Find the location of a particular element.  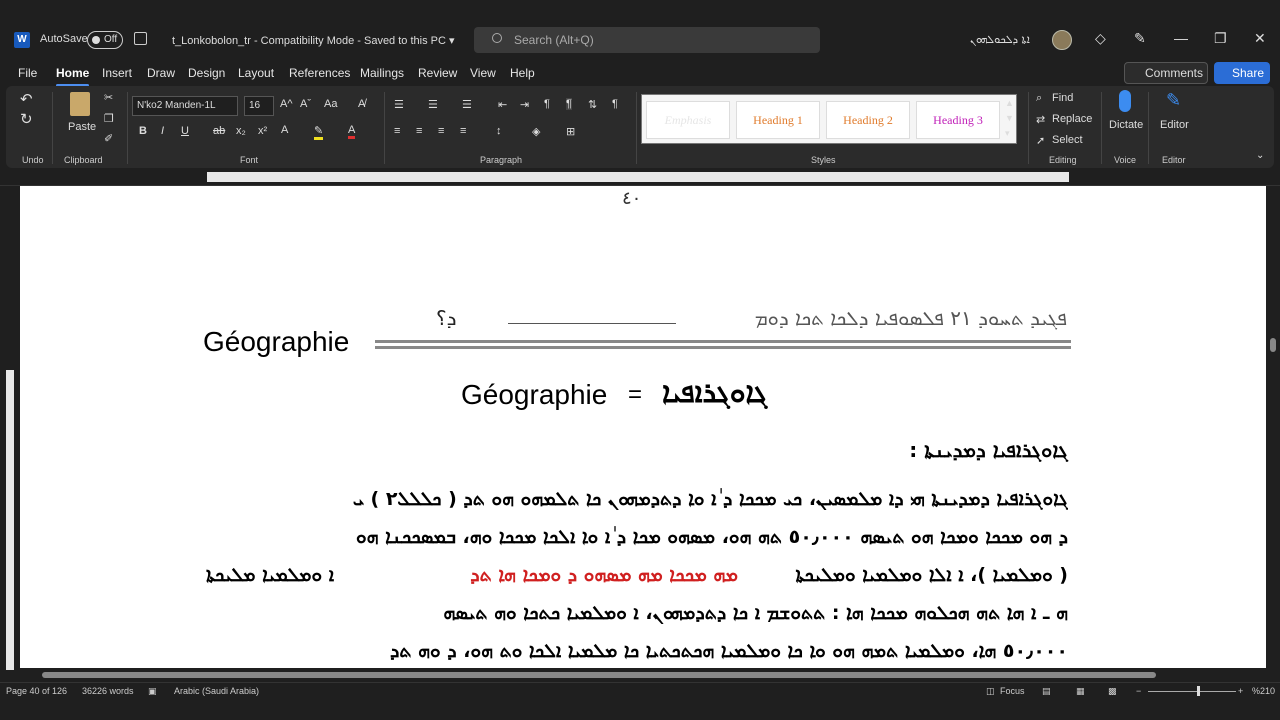

line-spacing-icon: ↕ is located at coordinates (499, 131).